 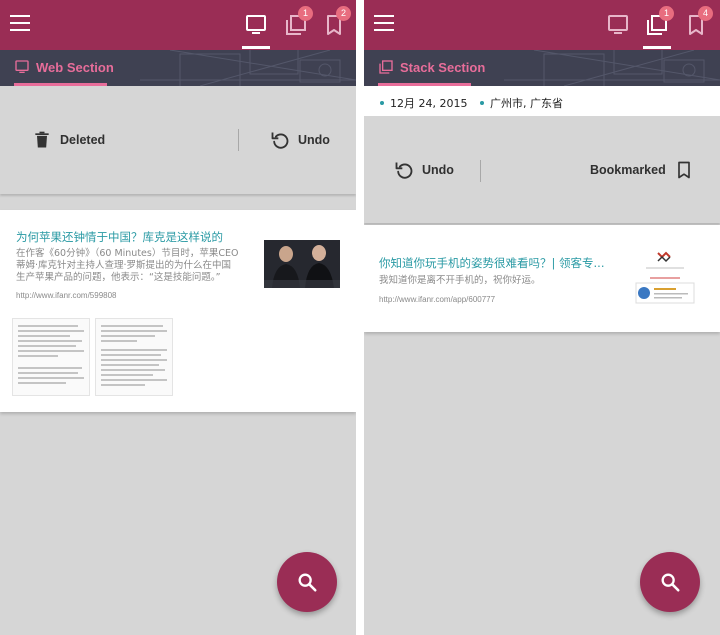 I want to click on poster-graphic, so click(x=665, y=278).